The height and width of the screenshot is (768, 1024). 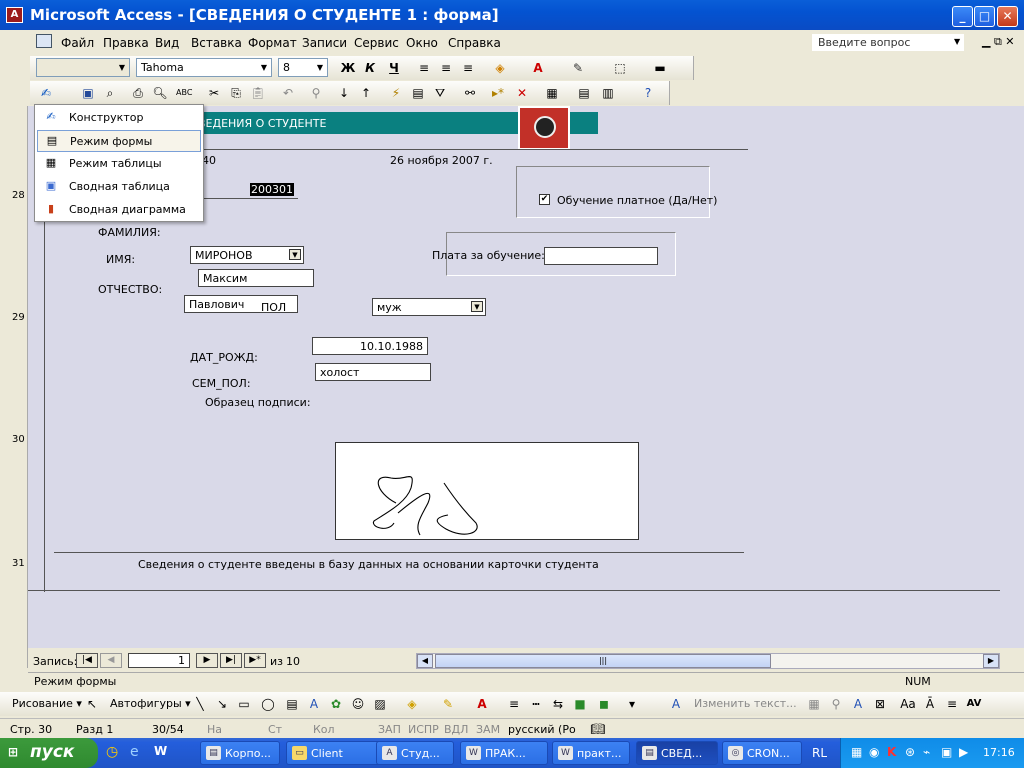 I want to click on filter-by-form-icon: ▤, so click(x=418, y=93).